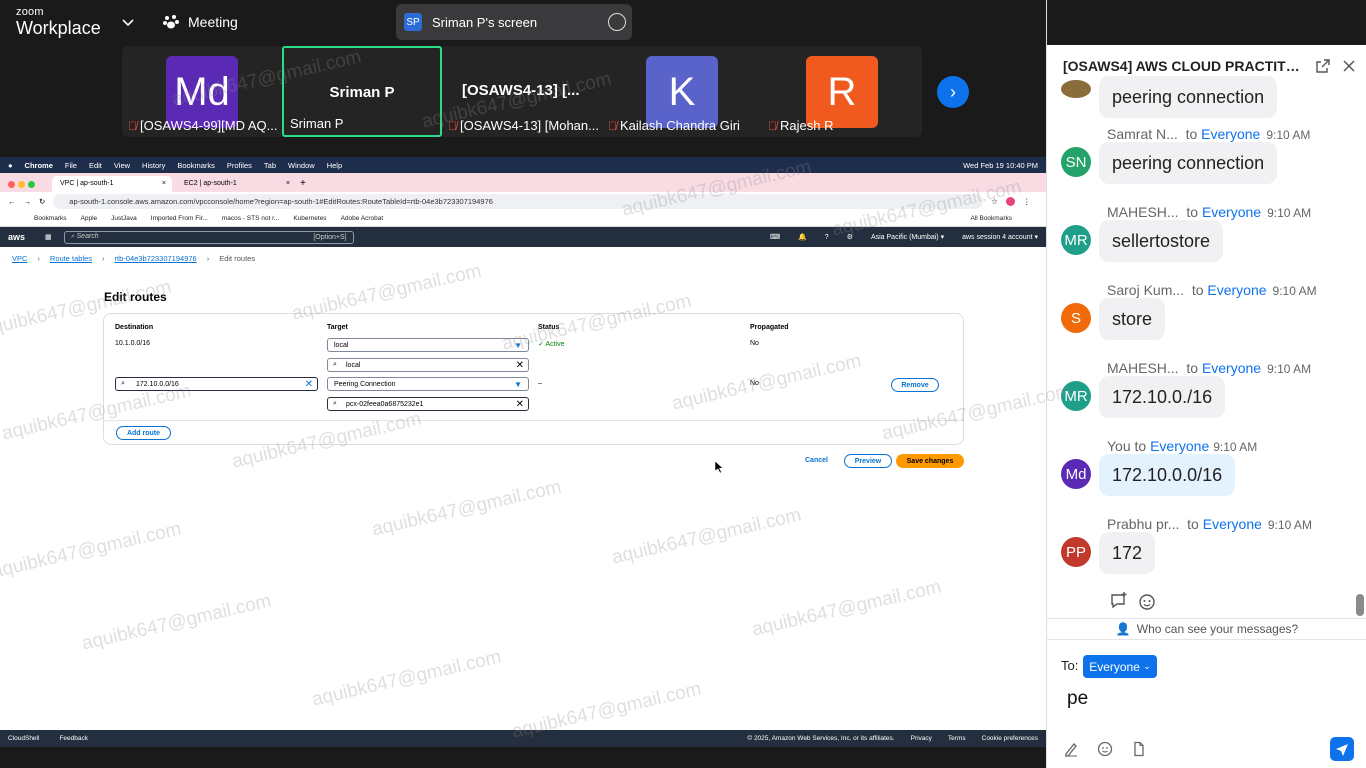 This screenshot has width=1366, height=768. I want to click on participant-tile: R 🎙̸ Rajesh R, so click(842, 91).